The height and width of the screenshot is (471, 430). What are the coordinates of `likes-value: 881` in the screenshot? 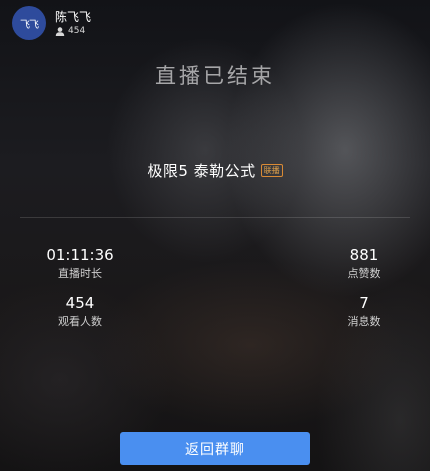 It's located at (364, 255).